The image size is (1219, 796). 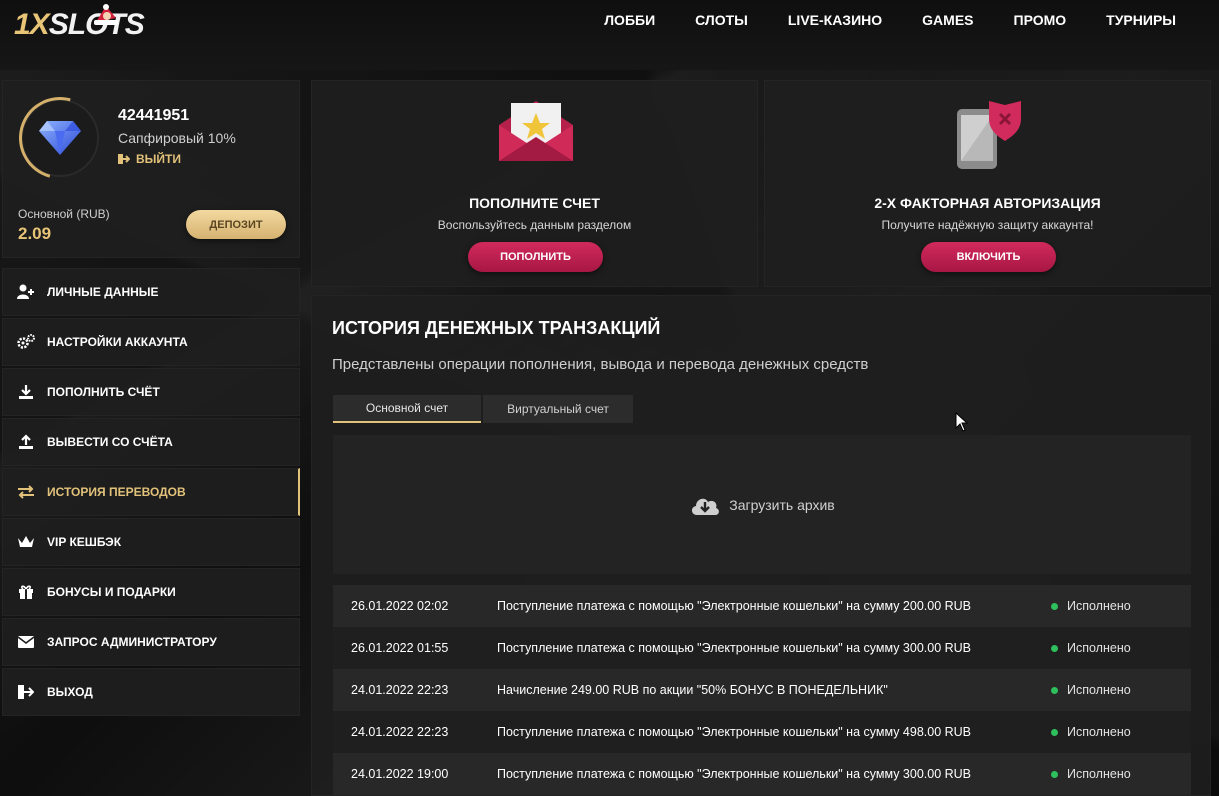 What do you see at coordinates (534, 203) in the screenshot?
I see `deposit-card-title: ПОПОЛНИТЕ СЧЕТ` at bounding box center [534, 203].